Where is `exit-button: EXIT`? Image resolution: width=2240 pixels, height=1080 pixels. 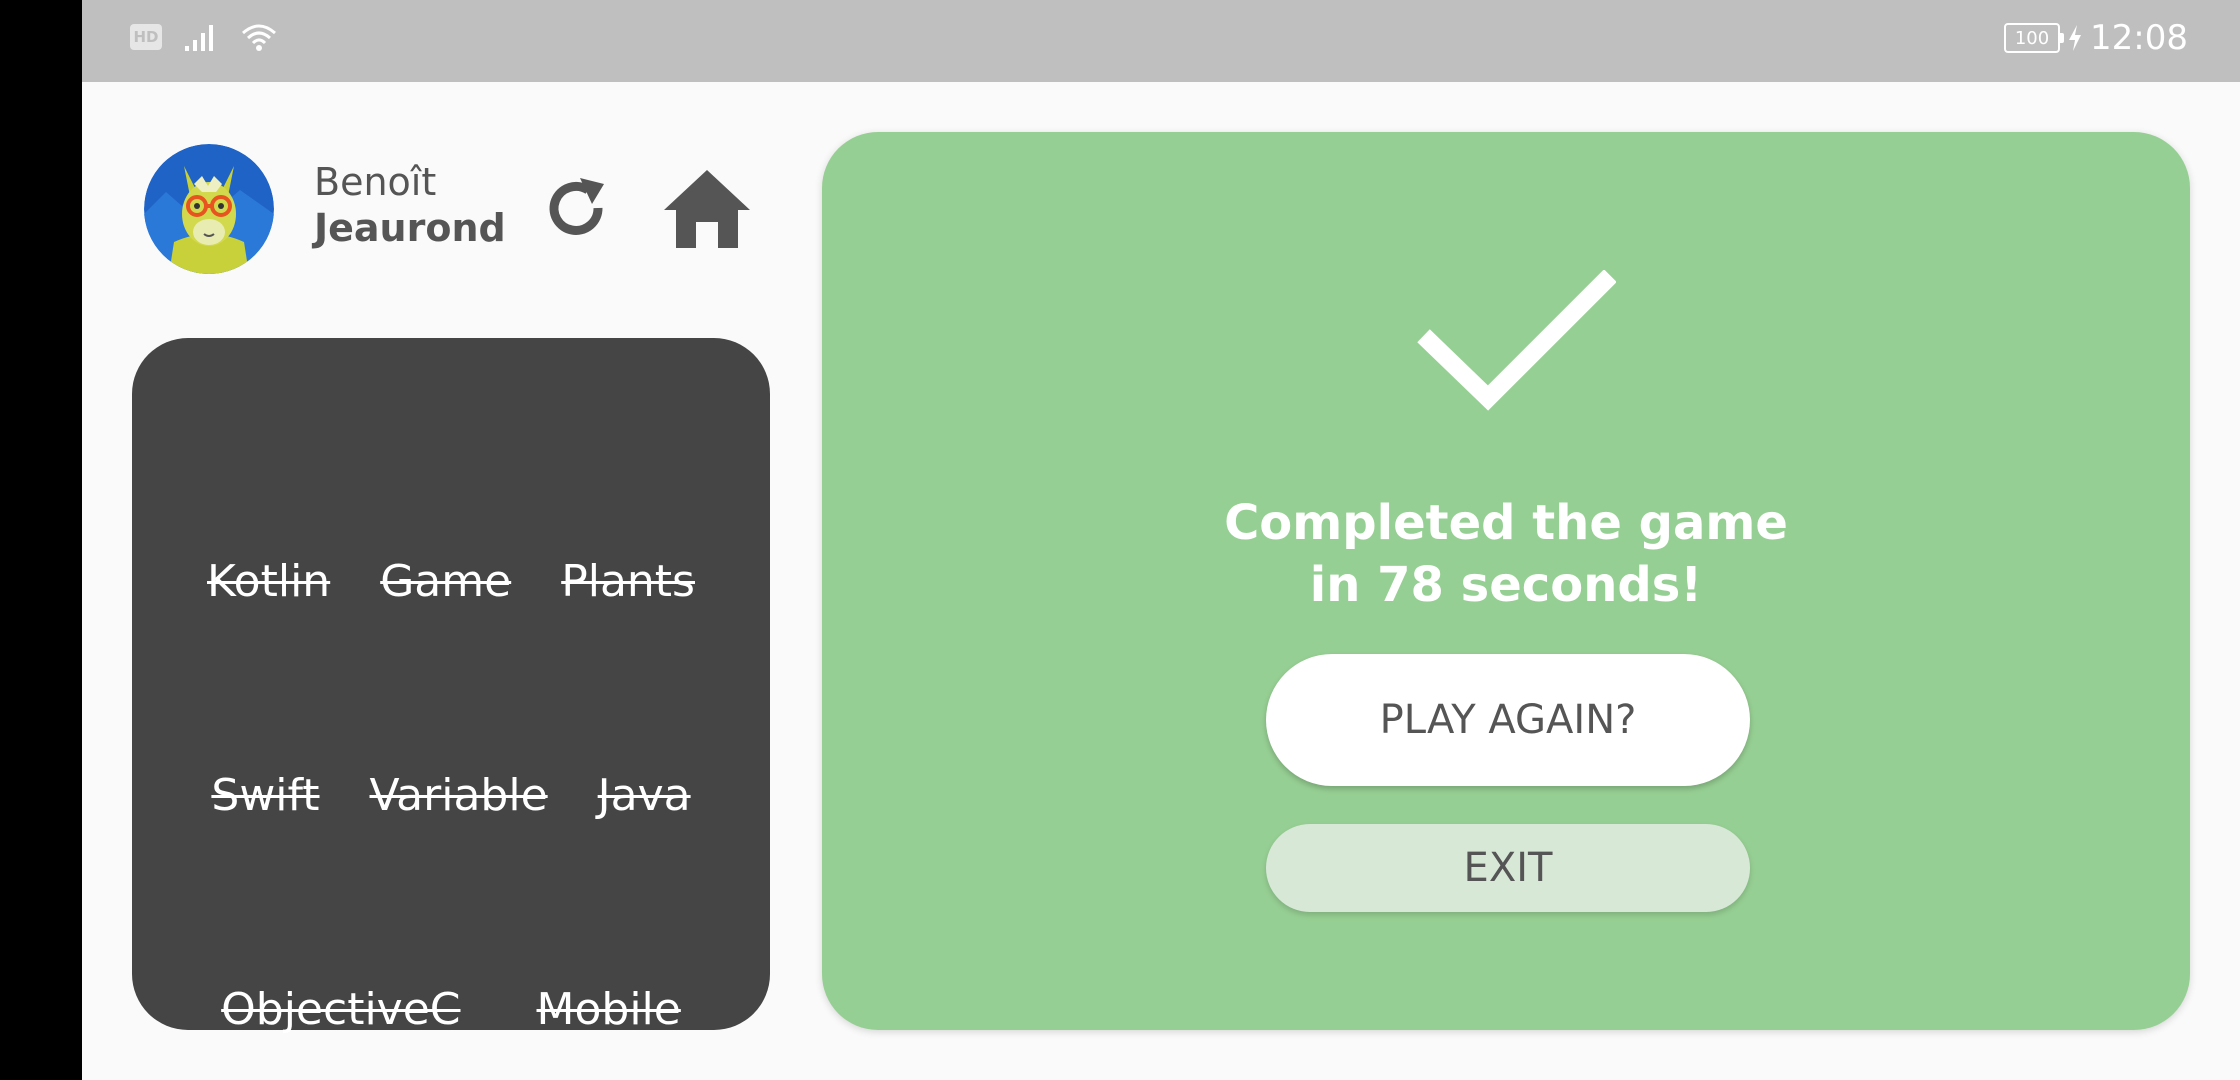 exit-button: EXIT is located at coordinates (1508, 868).